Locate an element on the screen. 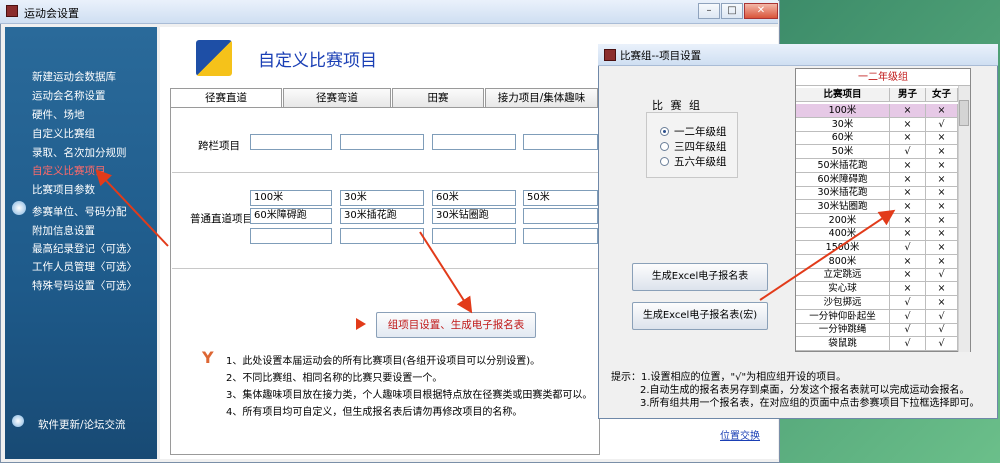  sidebar-item: 运动会名称设置 is located at coordinates (69, 95).